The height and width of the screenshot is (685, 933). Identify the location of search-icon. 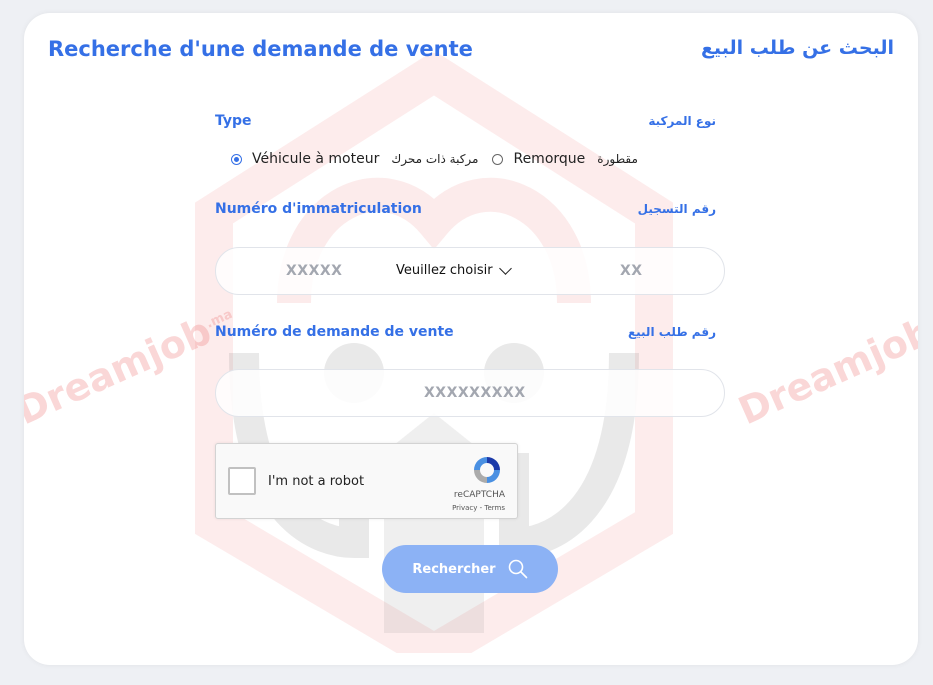
(517, 569).